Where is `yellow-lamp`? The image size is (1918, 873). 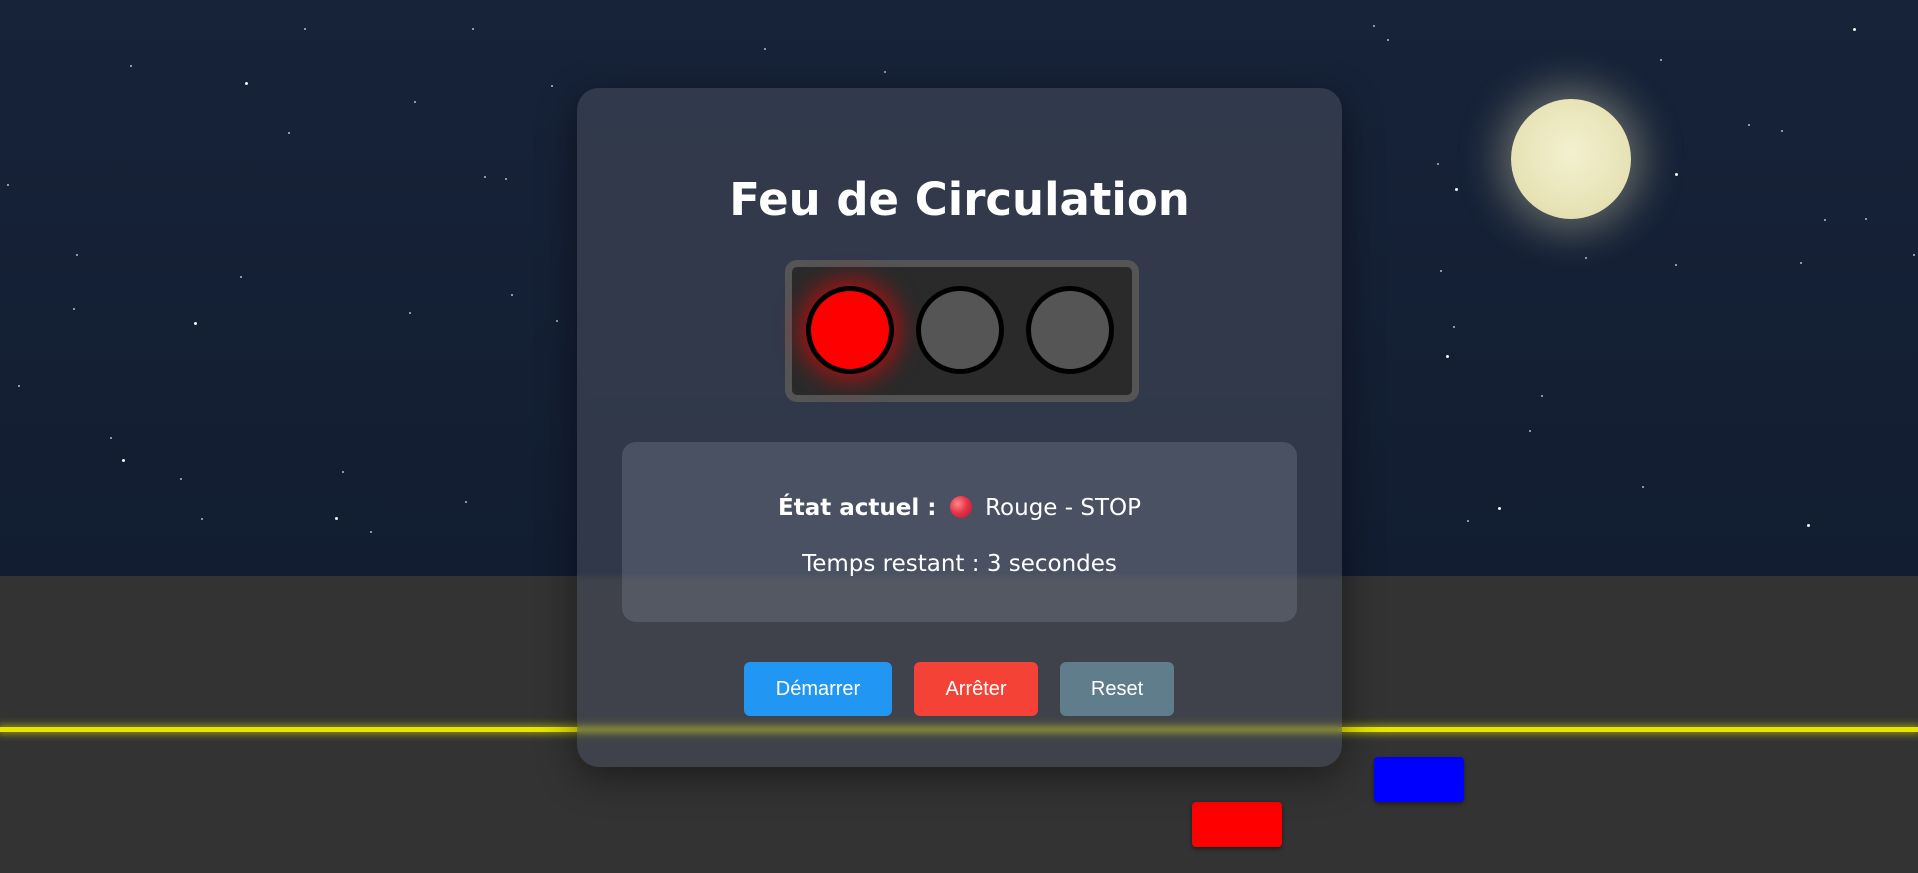
yellow-lamp is located at coordinates (960, 330).